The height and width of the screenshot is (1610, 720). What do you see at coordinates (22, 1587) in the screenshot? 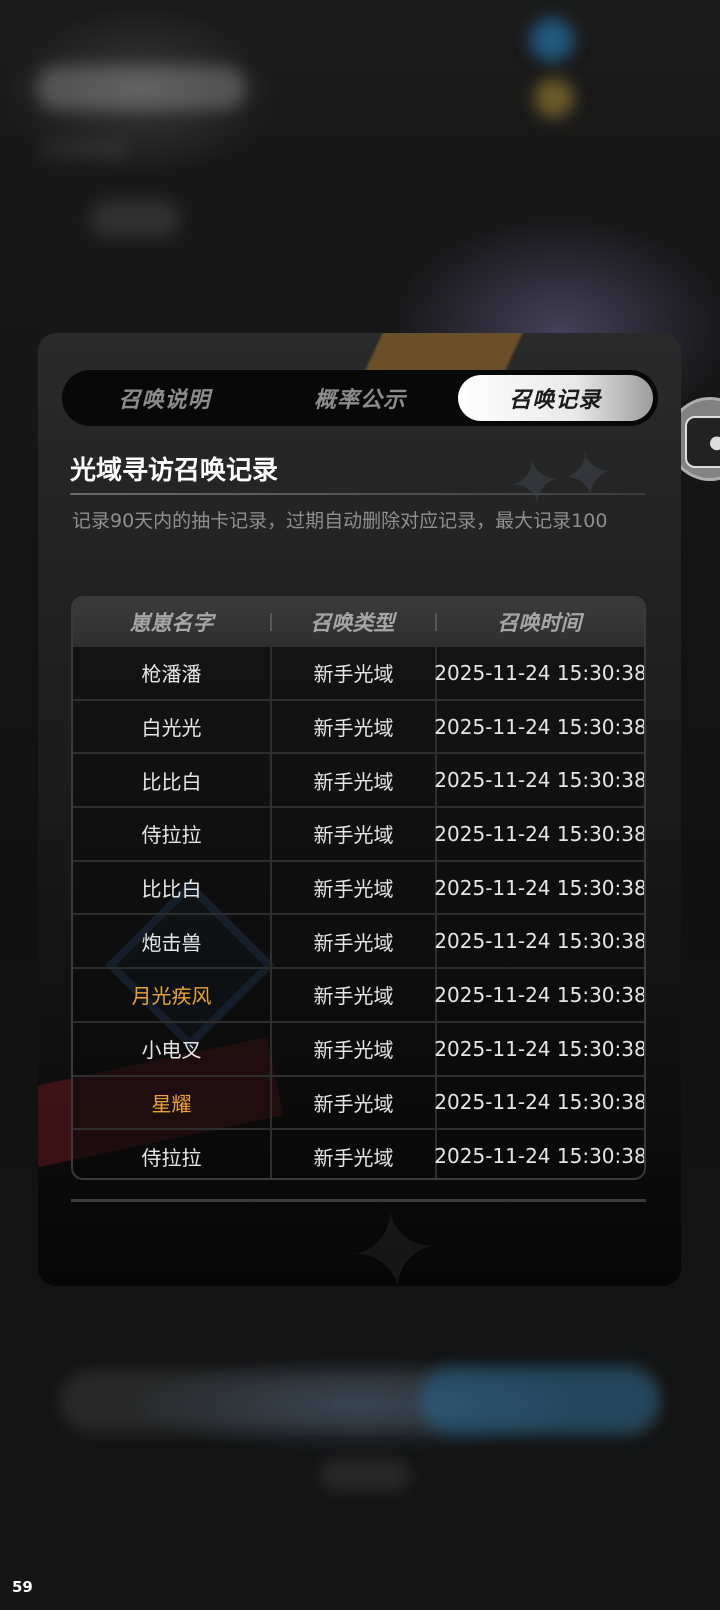
I see `fps-counter: 59` at bounding box center [22, 1587].